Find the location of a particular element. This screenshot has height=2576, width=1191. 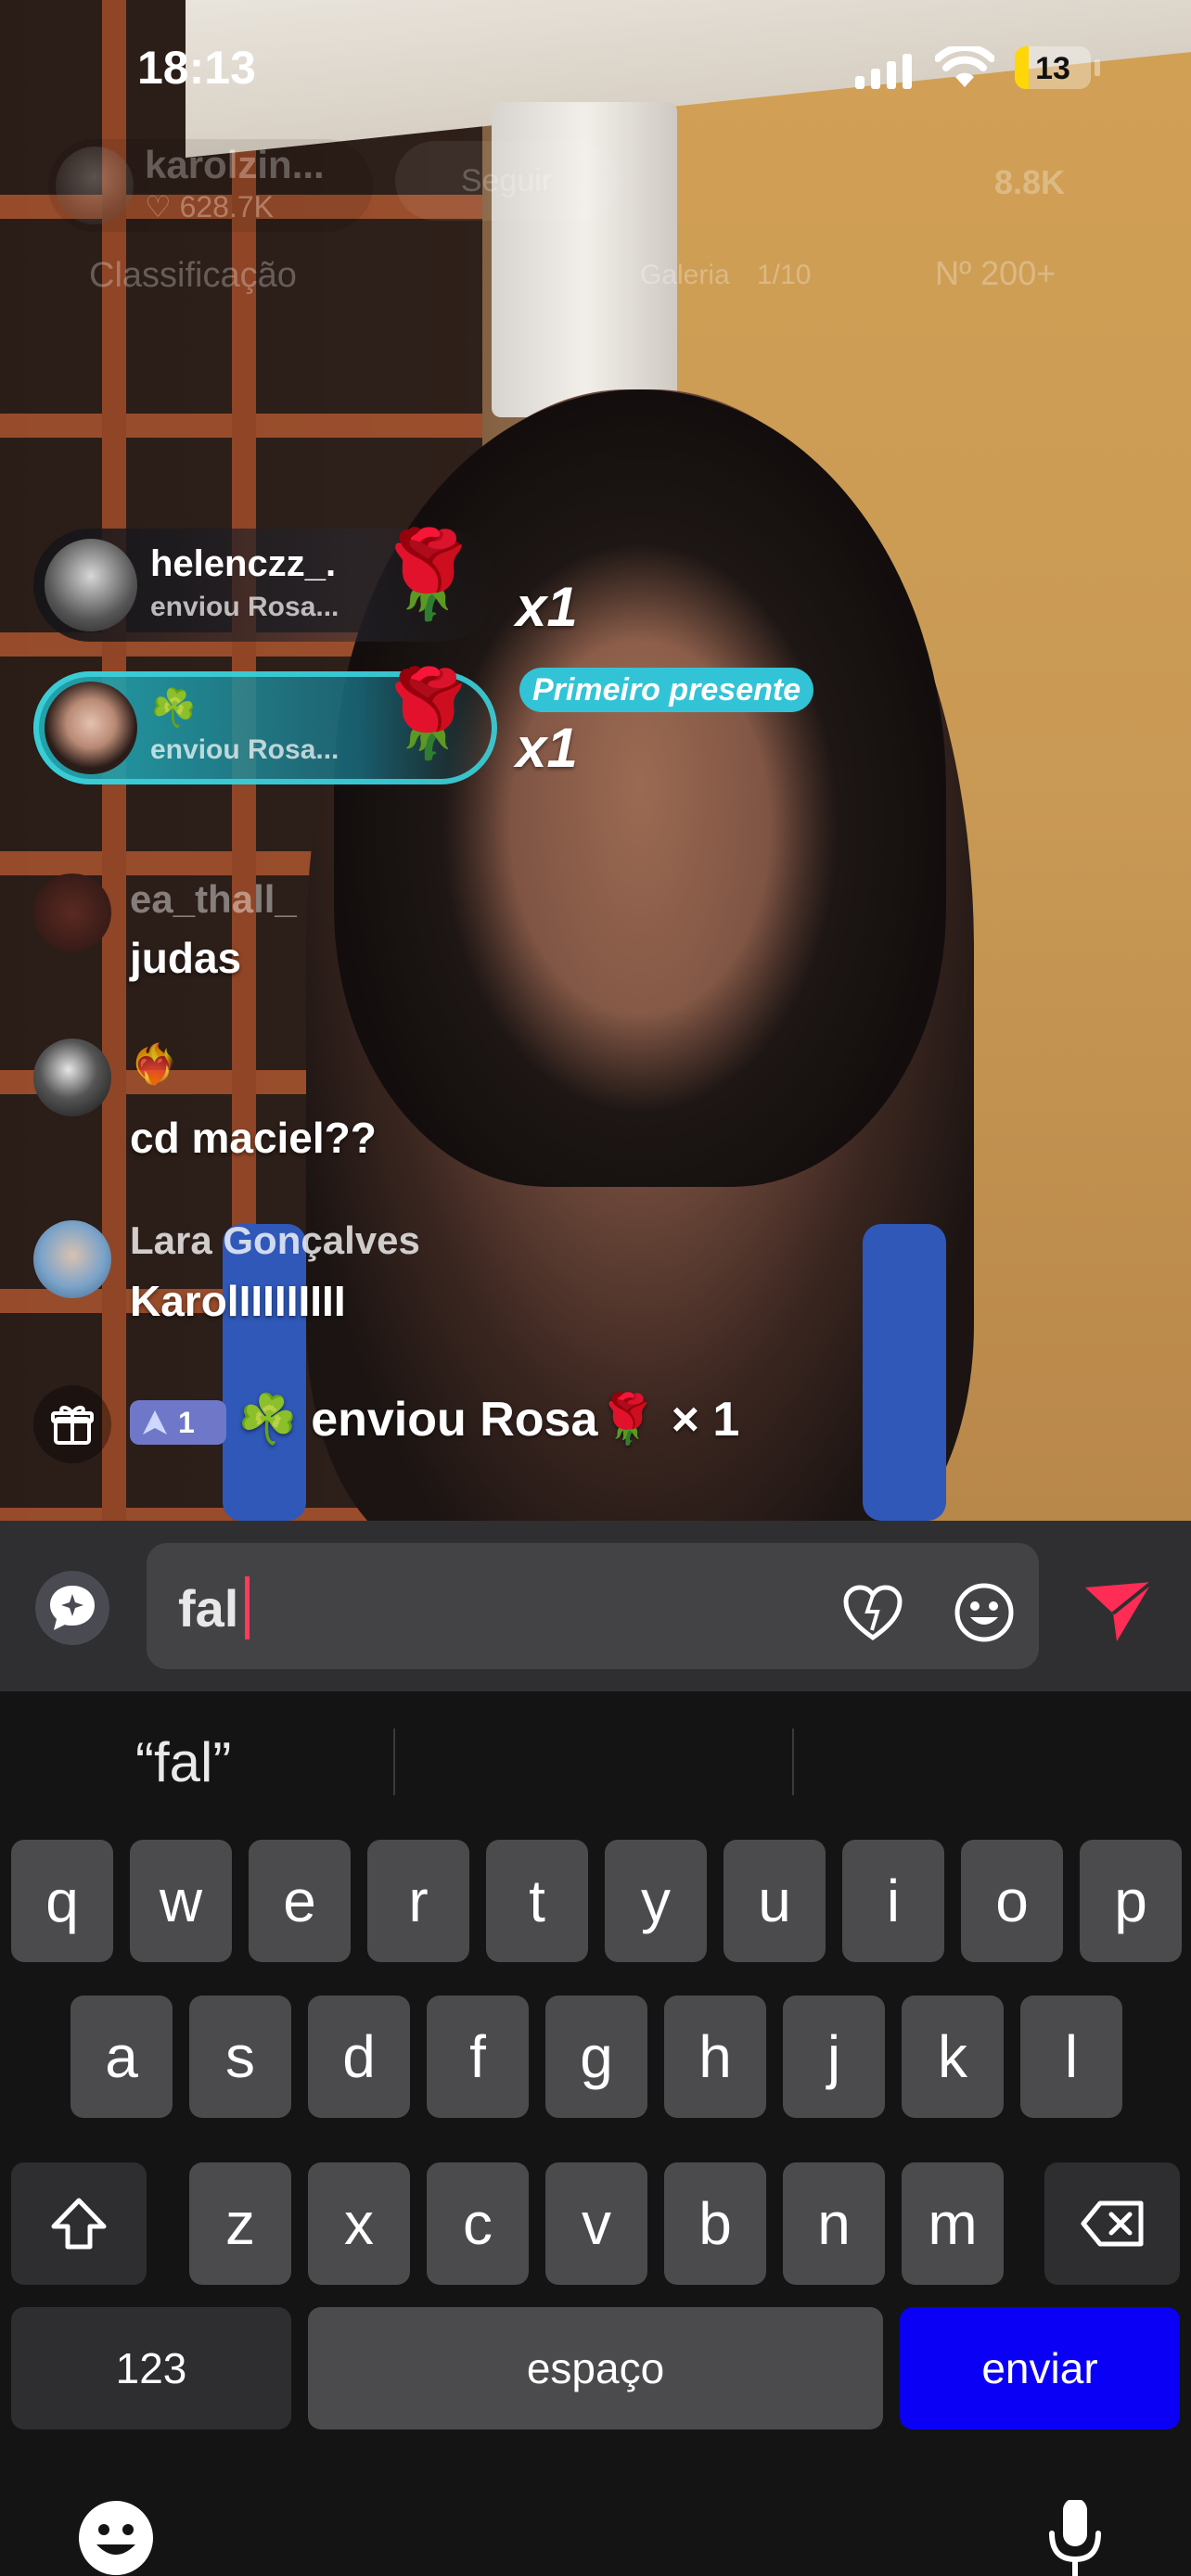

chat-message: KarolIIIIIIIII is located at coordinates (238, 1301).